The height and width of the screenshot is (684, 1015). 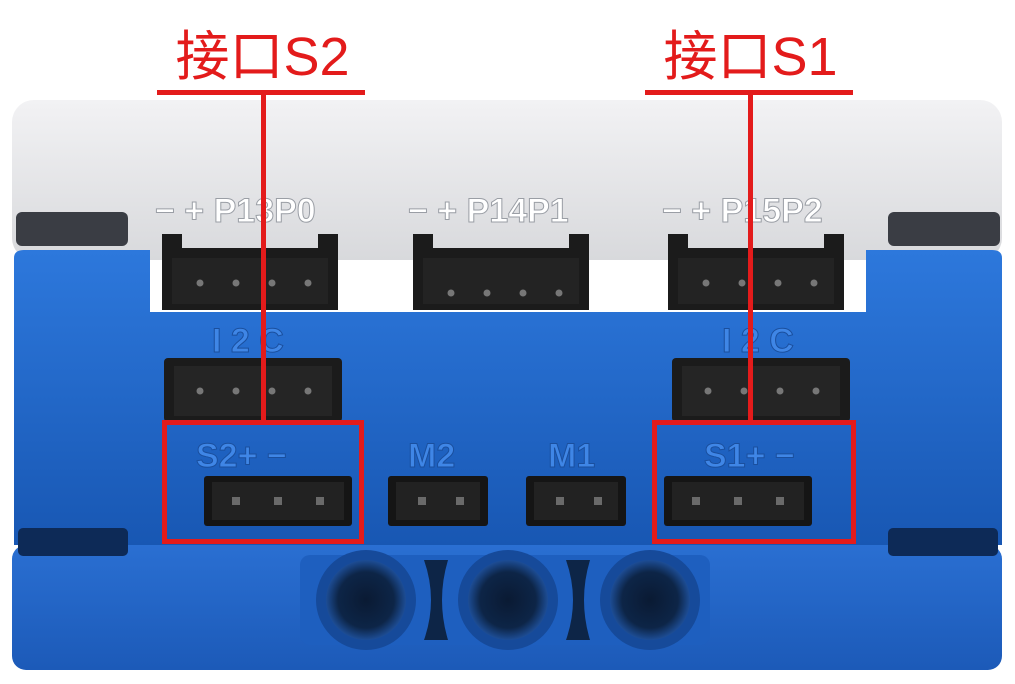 I want to click on highlight-frame-s1, so click(x=754, y=482).